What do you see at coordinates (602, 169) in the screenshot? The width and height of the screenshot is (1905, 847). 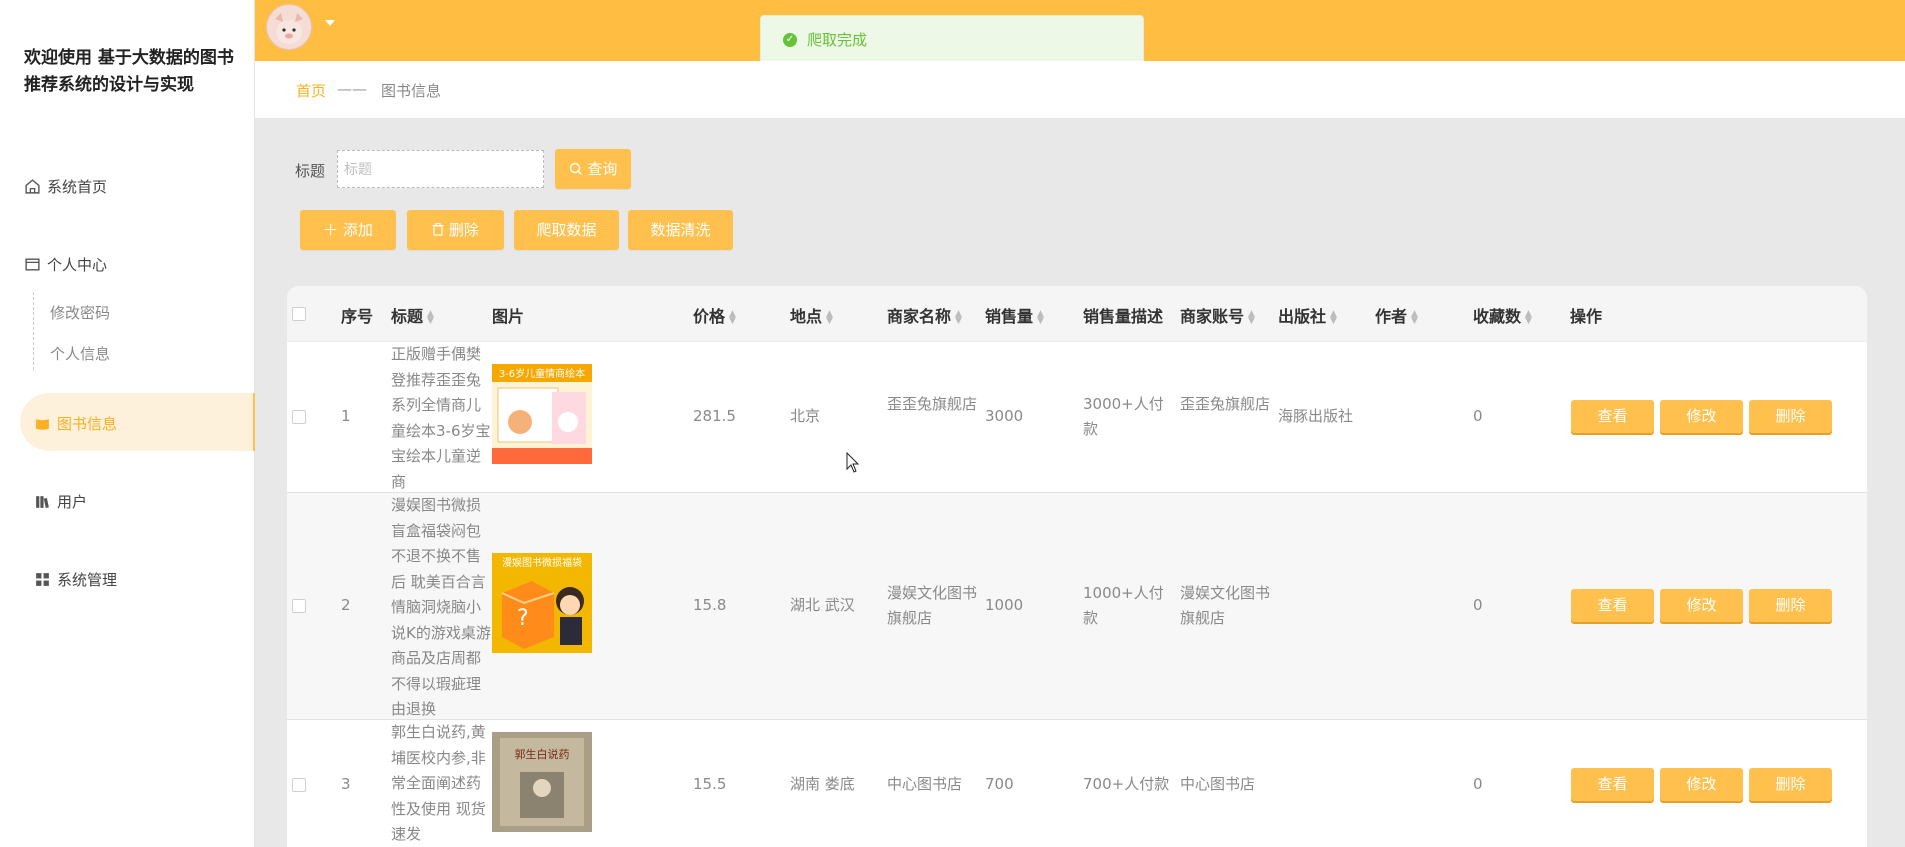 I see `query-button-label: 查询` at bounding box center [602, 169].